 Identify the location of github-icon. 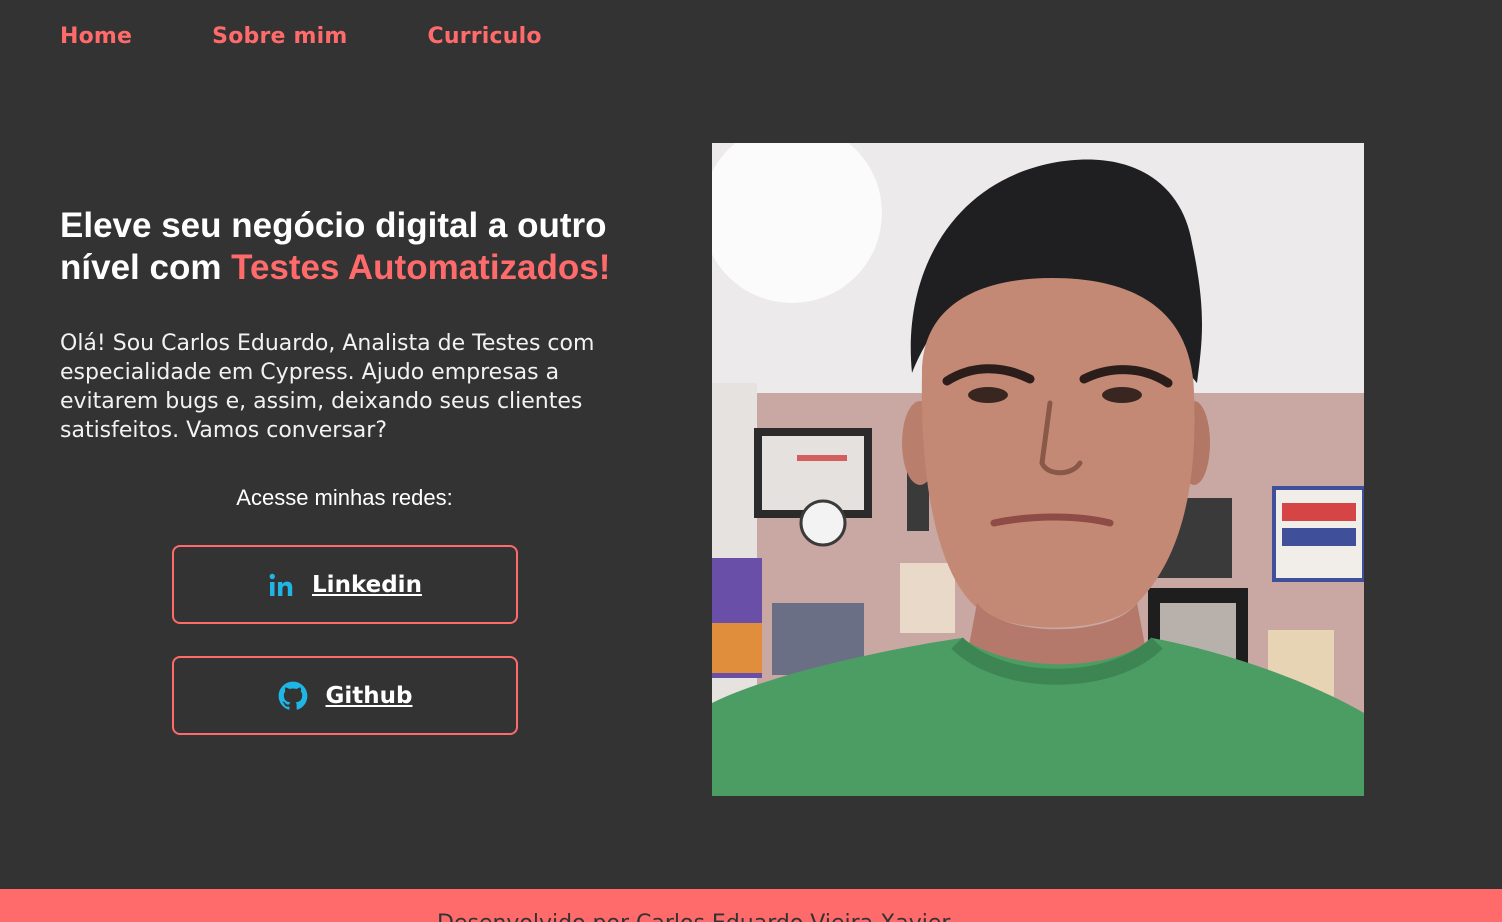
(293, 696).